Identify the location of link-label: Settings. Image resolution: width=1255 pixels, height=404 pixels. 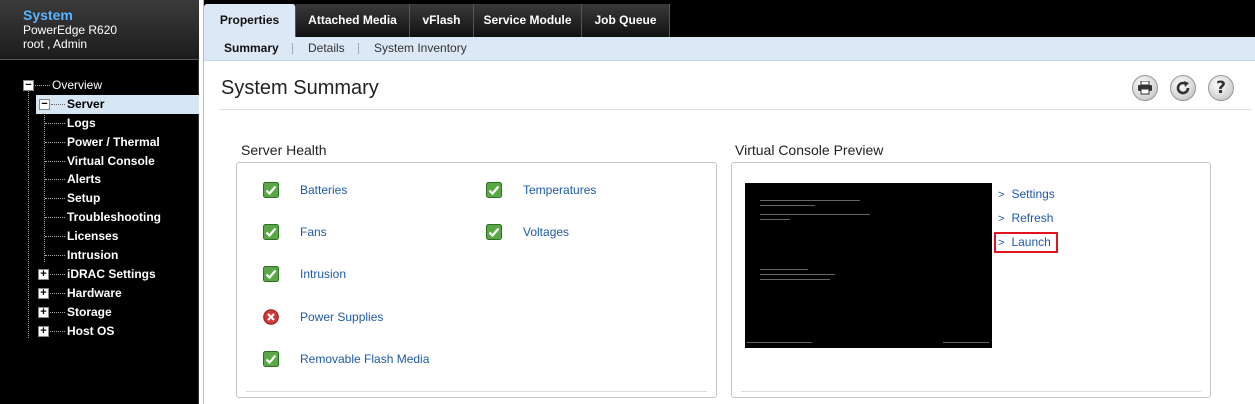
(1033, 194).